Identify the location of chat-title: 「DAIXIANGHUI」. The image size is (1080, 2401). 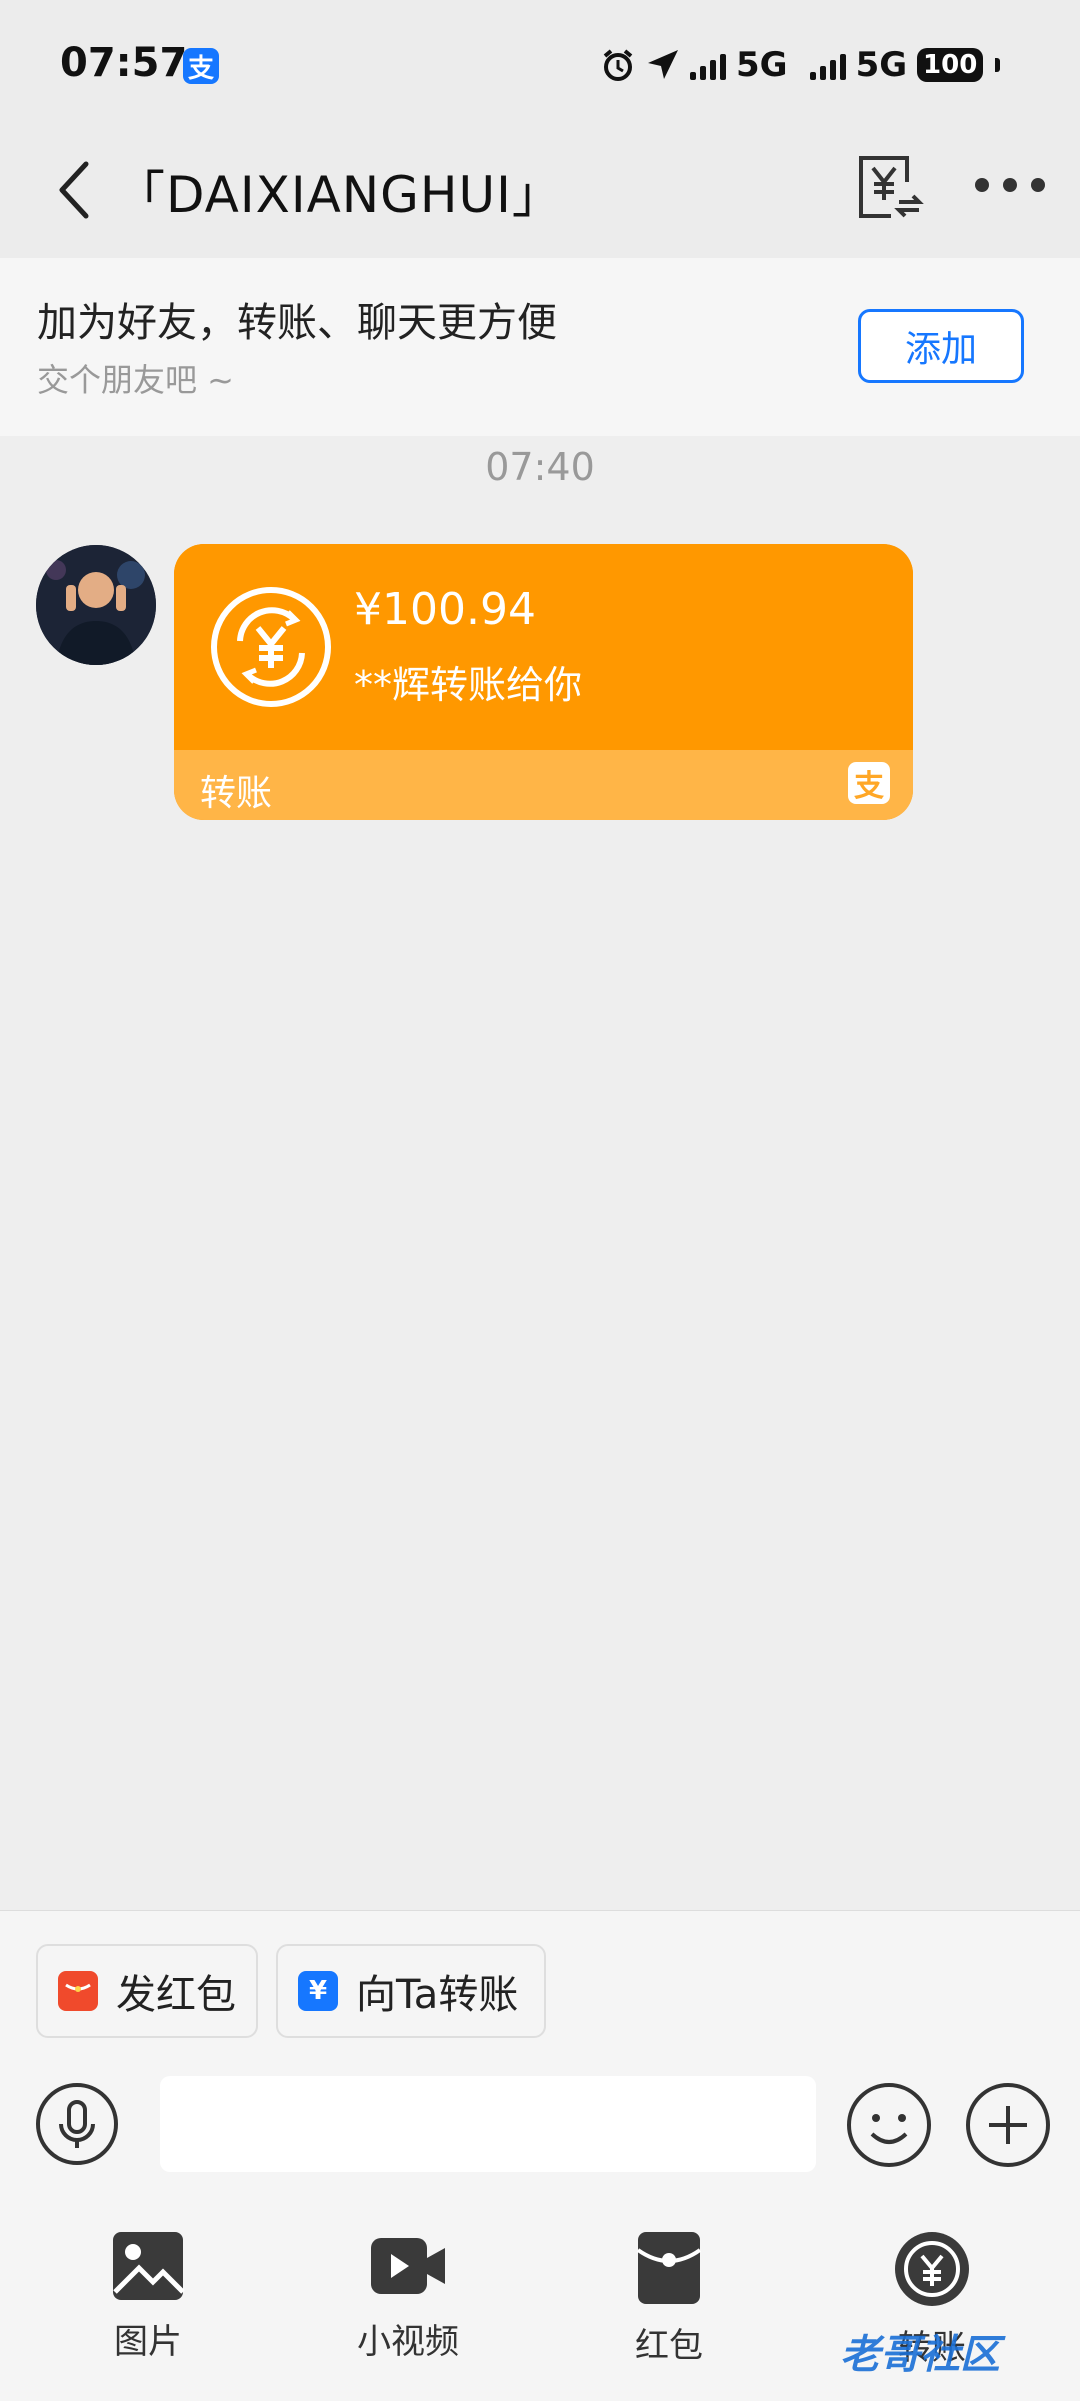
(339, 195).